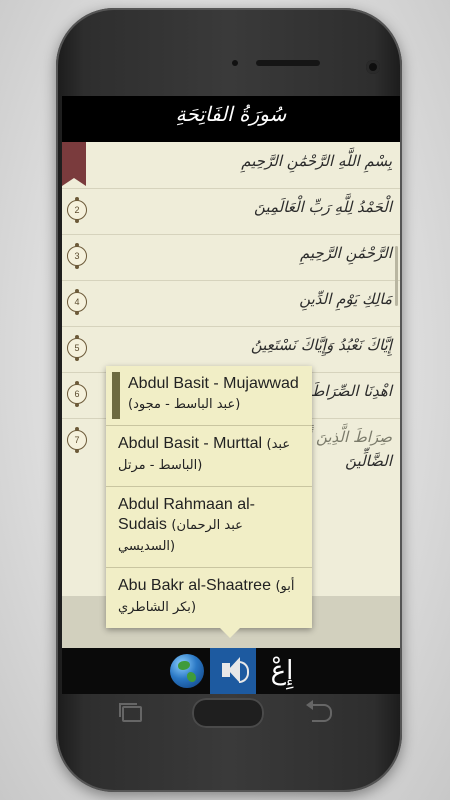  I want to click on globe-icon, so click(187, 671).